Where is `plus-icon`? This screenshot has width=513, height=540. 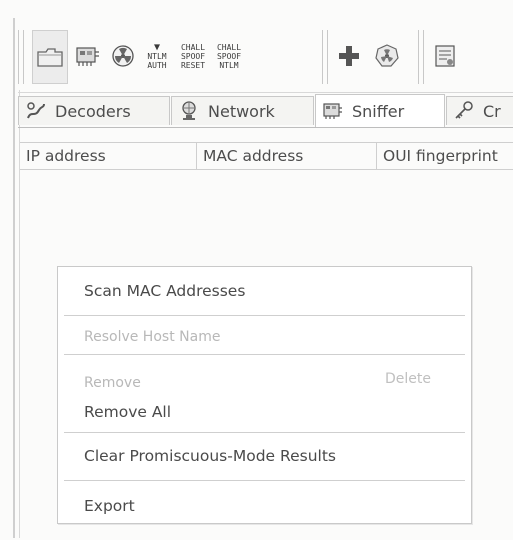
plus-icon is located at coordinates (349, 56).